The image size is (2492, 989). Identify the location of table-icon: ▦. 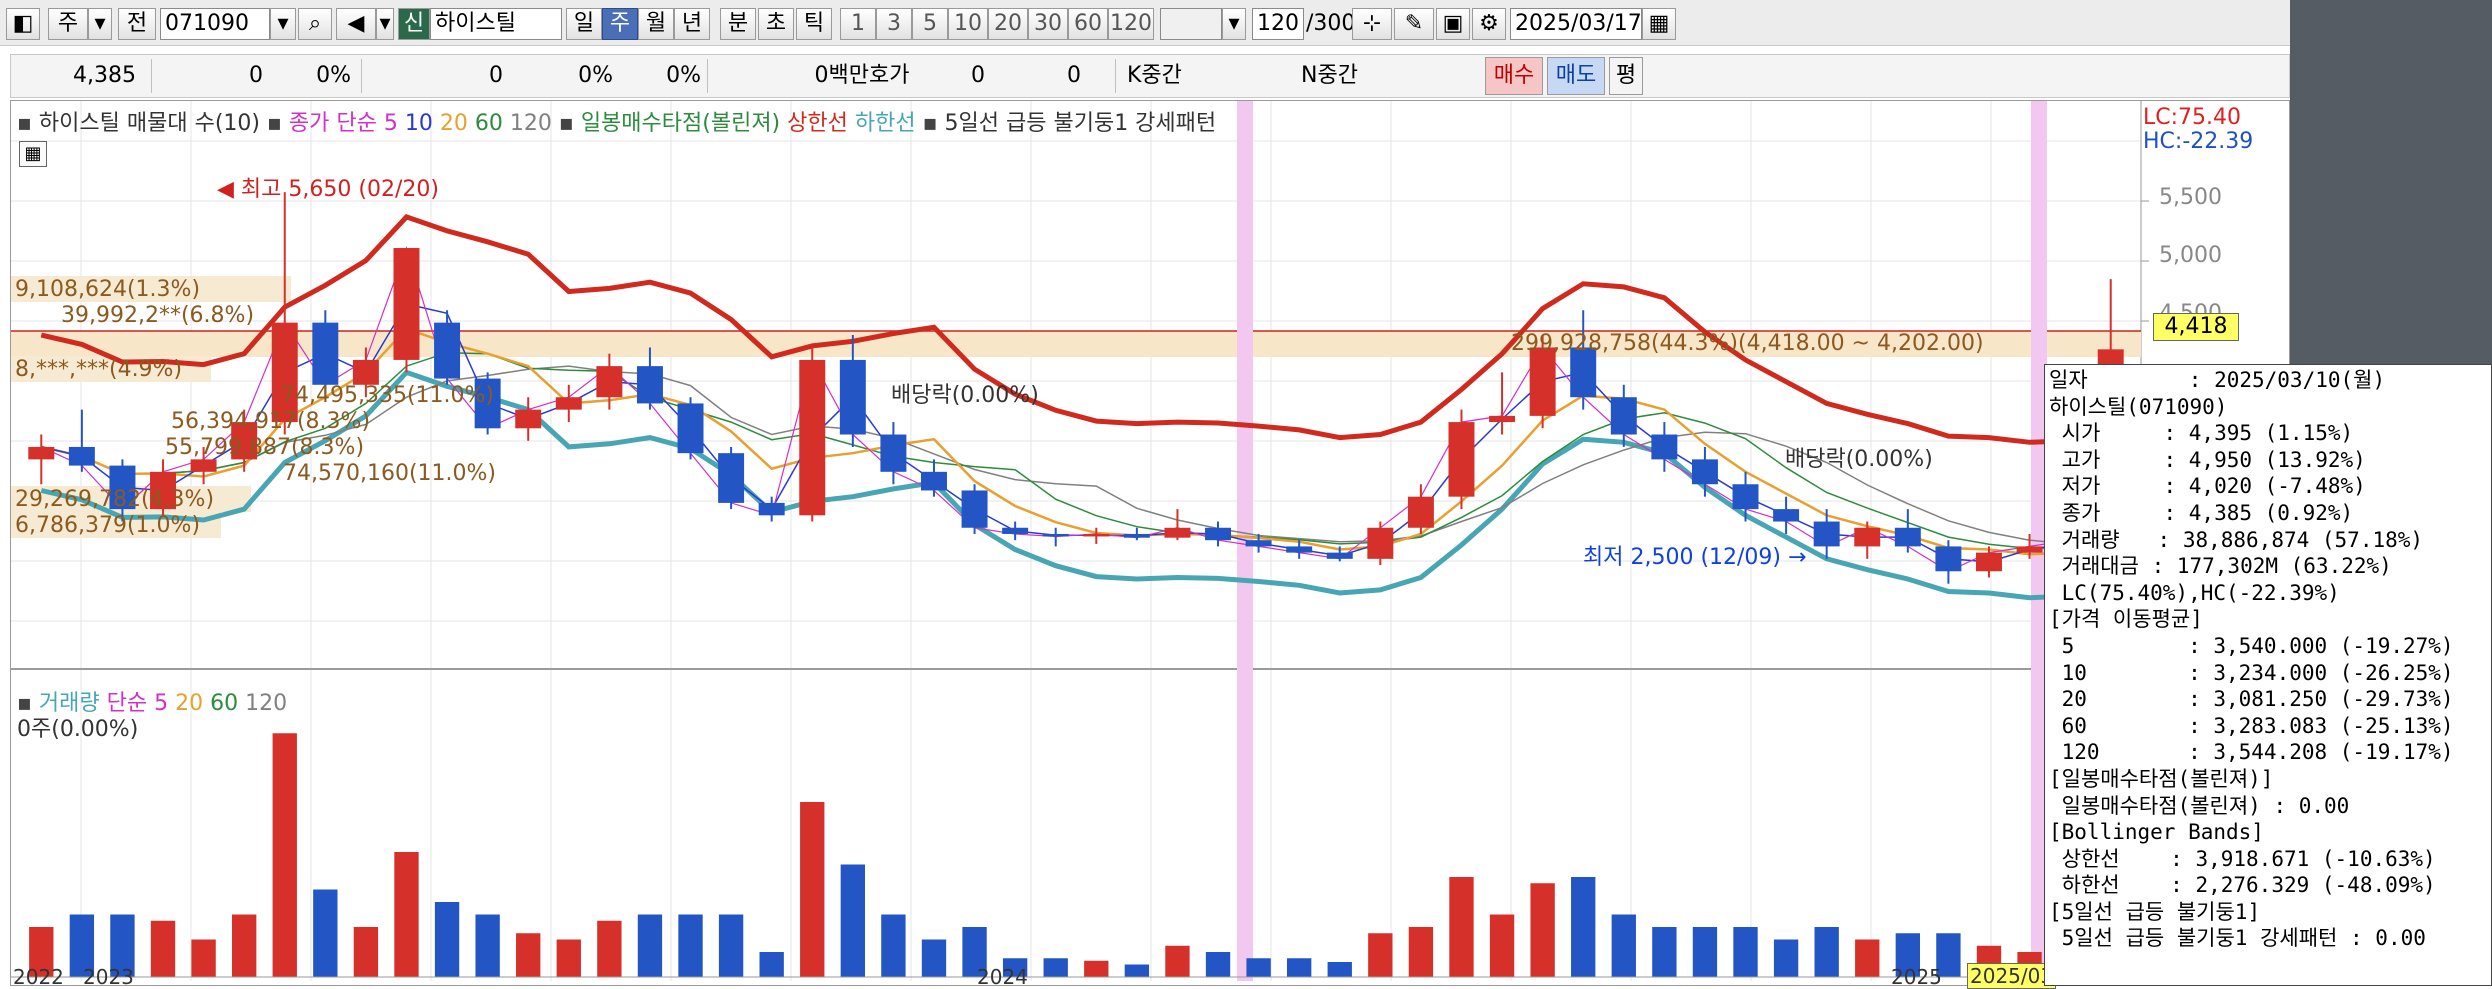
(33, 154).